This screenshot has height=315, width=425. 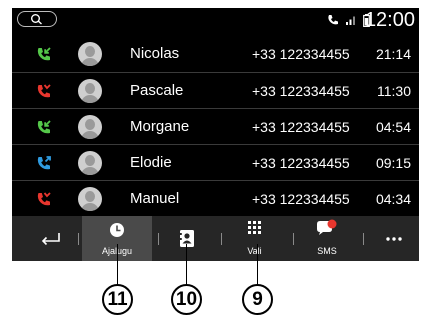 I want to click on callout-marker: 10, so click(x=186, y=299).